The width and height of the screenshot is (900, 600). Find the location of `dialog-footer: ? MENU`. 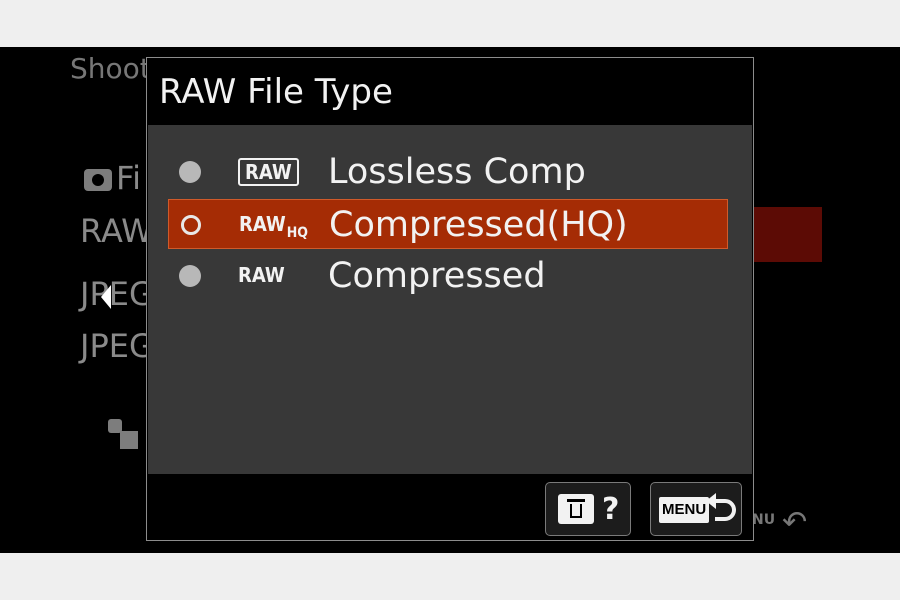

dialog-footer: ? MENU is located at coordinates (450, 507).